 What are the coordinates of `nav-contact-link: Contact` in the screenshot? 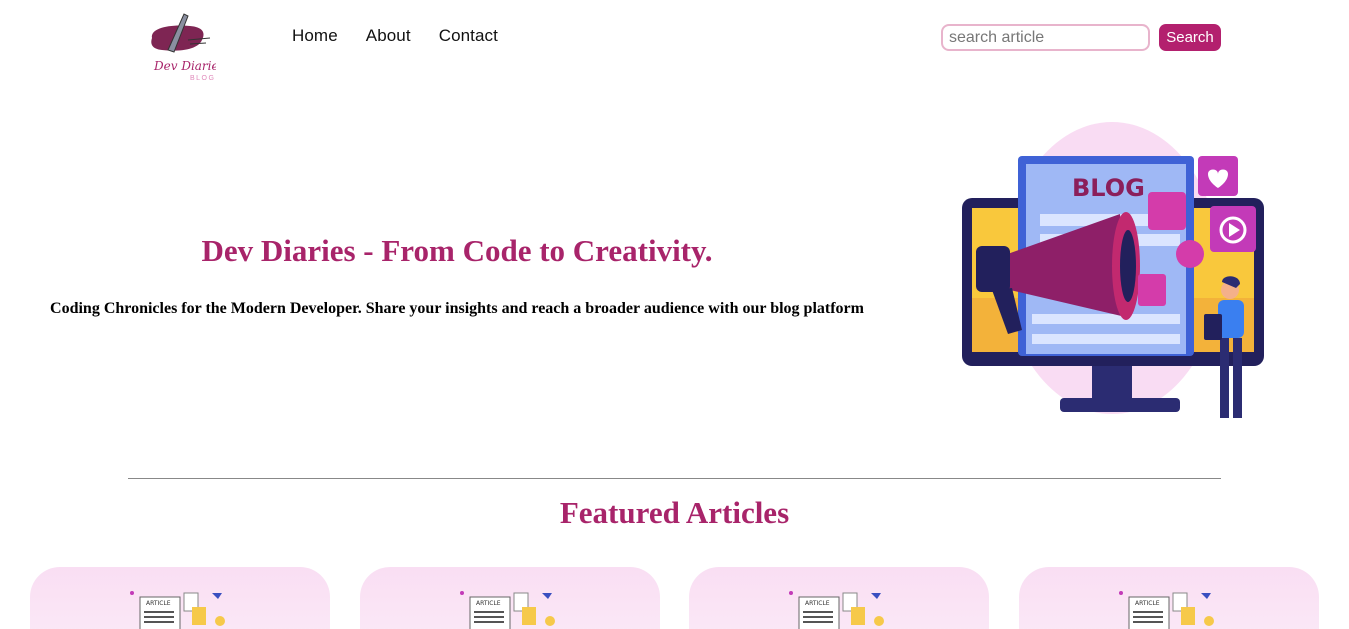 It's located at (468, 36).